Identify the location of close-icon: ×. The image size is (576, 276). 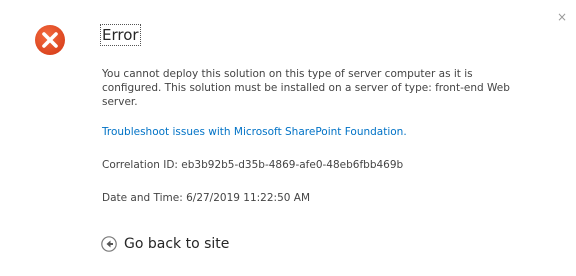
(562, 17).